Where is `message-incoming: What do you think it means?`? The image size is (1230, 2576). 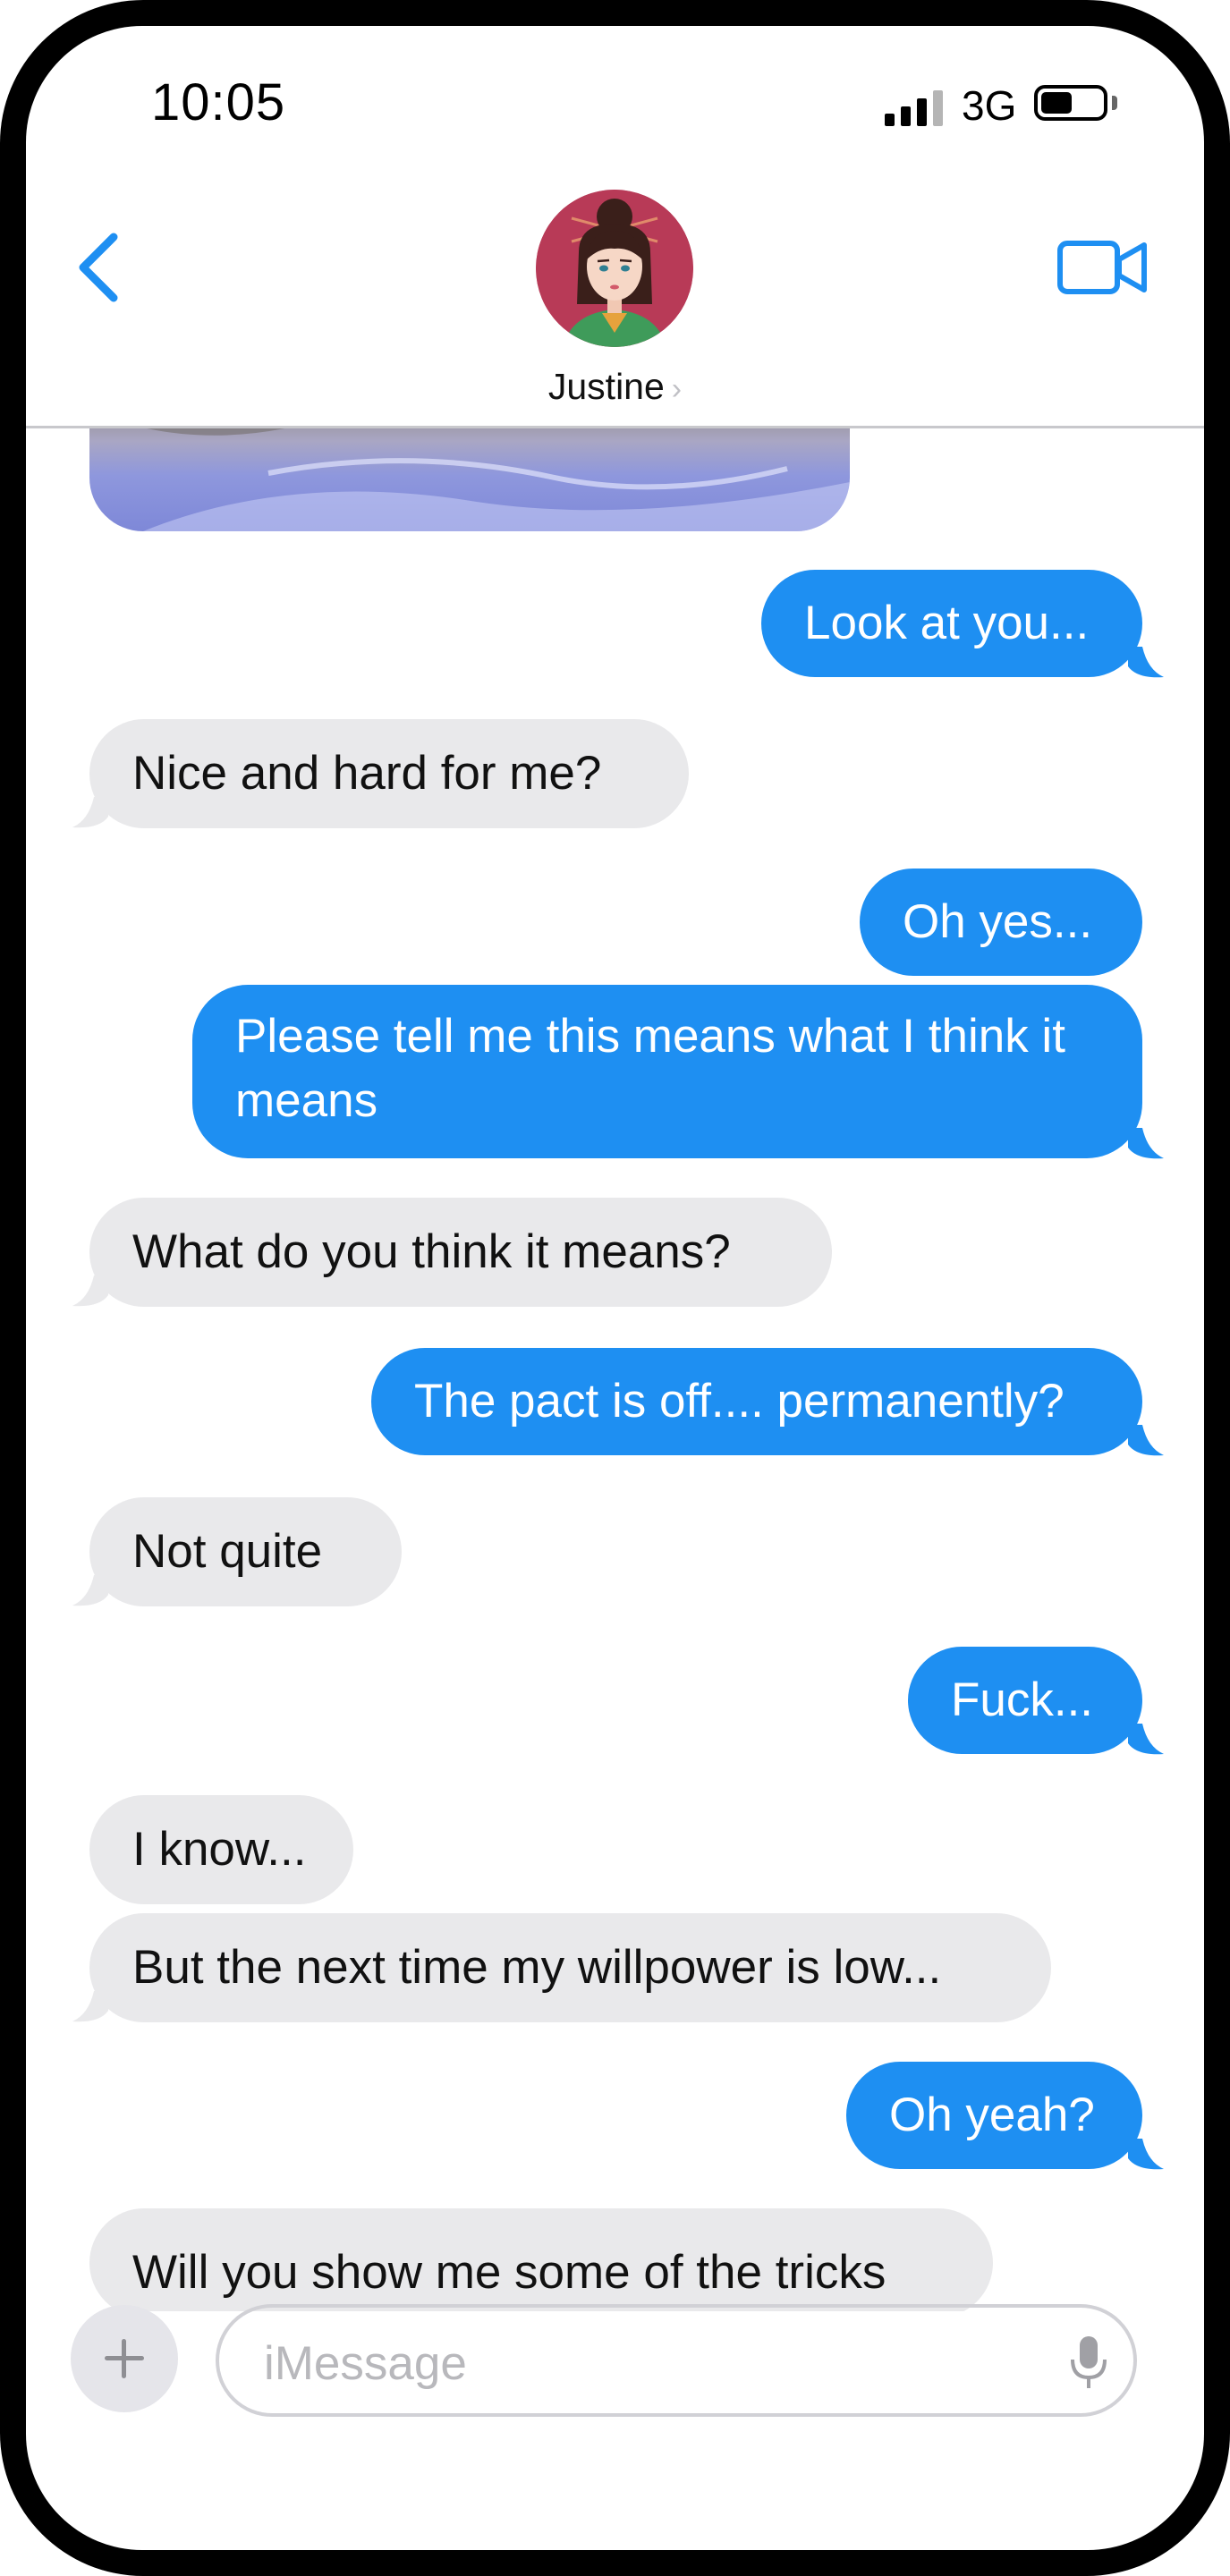
message-incoming: What do you think it means? is located at coordinates (460, 1252).